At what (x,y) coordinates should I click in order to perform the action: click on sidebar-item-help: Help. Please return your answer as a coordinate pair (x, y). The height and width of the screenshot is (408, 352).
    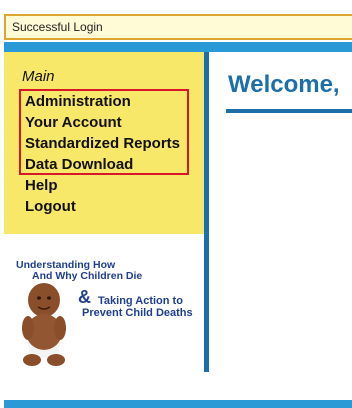
    Looking at the image, I should click on (41, 185).